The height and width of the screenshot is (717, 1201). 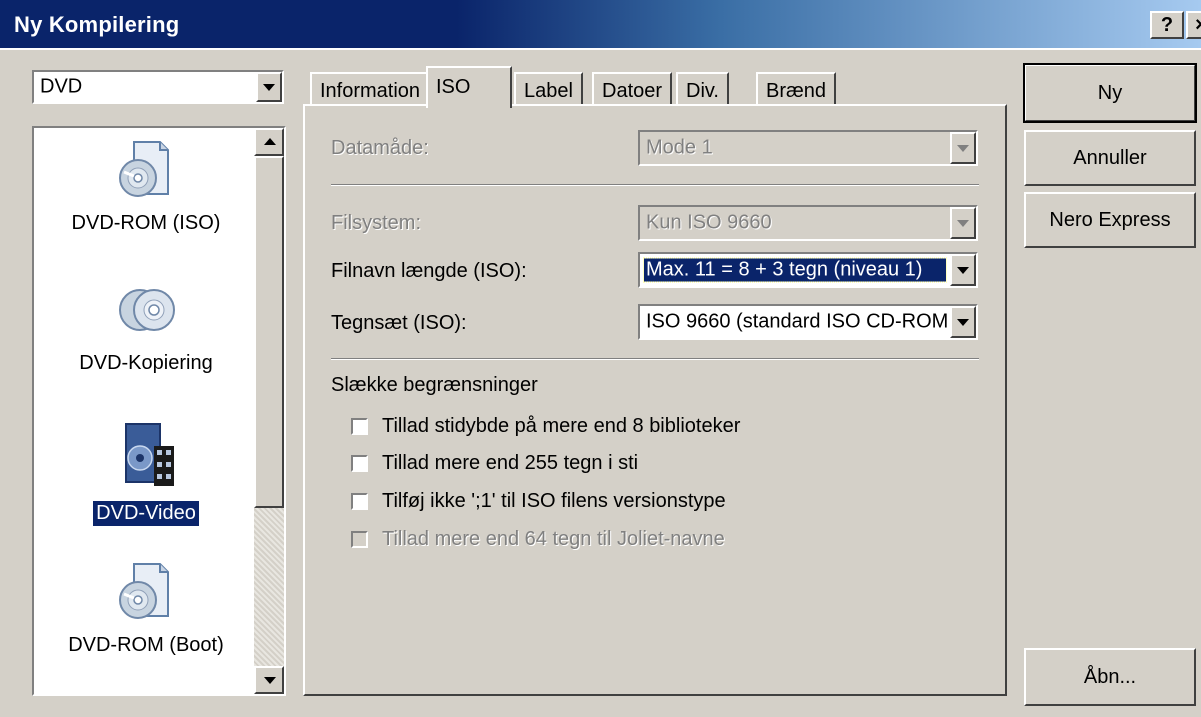 I want to click on new-button-label: Ny, so click(x=1110, y=92).